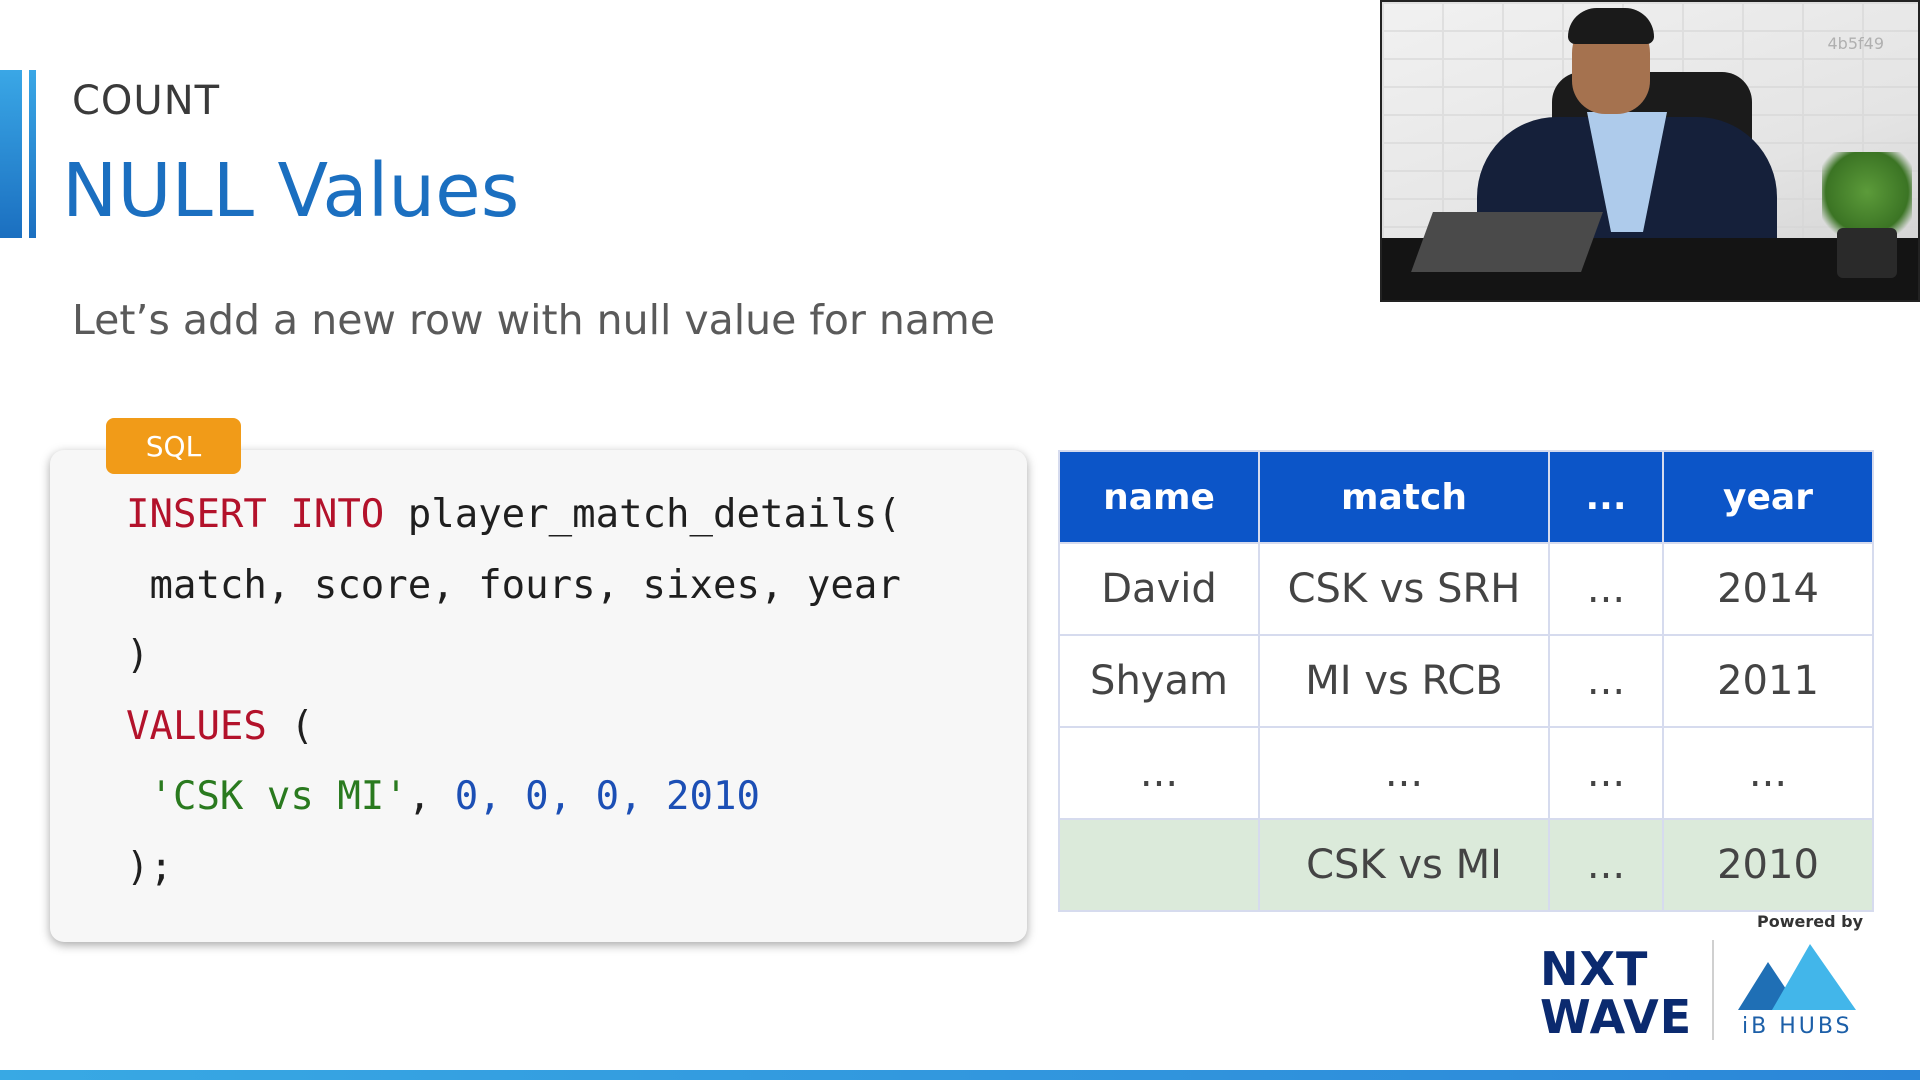  What do you see at coordinates (431, 796) in the screenshot?
I see `code-token: ,` at bounding box center [431, 796].